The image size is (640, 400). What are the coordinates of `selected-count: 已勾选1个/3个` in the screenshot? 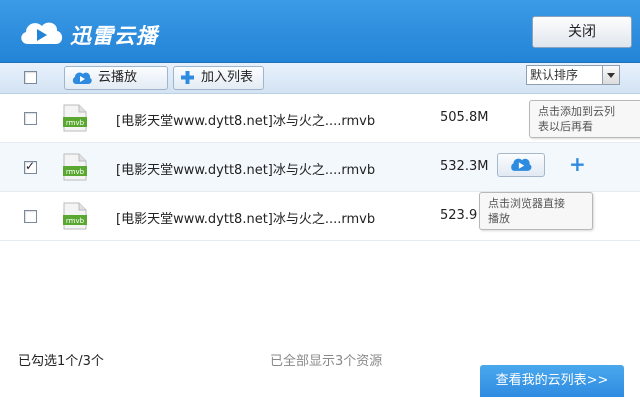 It's located at (61, 361).